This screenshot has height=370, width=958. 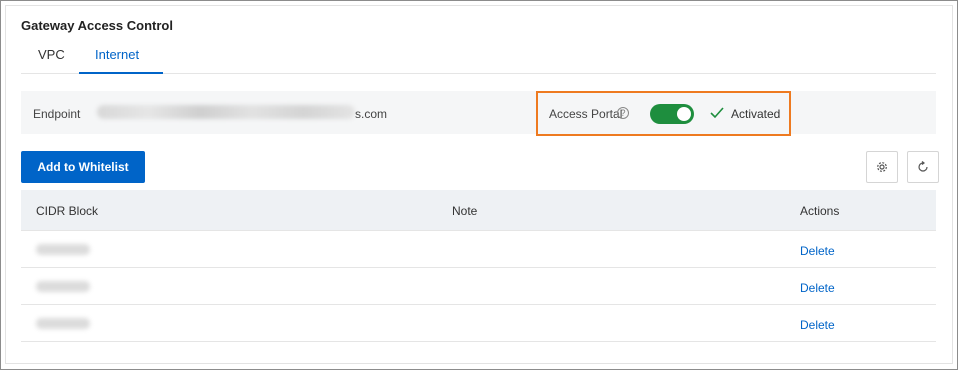 What do you see at coordinates (623, 113) in the screenshot?
I see `question-circle-icon: ?` at bounding box center [623, 113].